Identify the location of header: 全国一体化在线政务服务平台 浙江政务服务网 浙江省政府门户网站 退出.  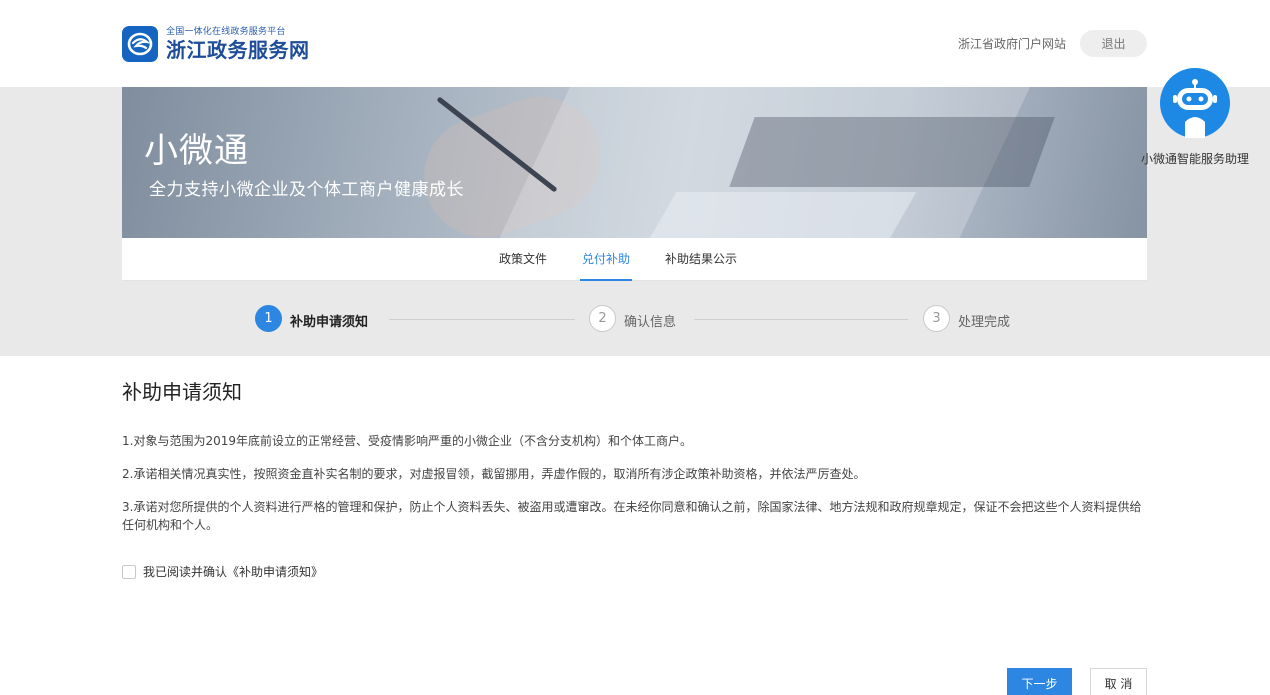
(635, 43).